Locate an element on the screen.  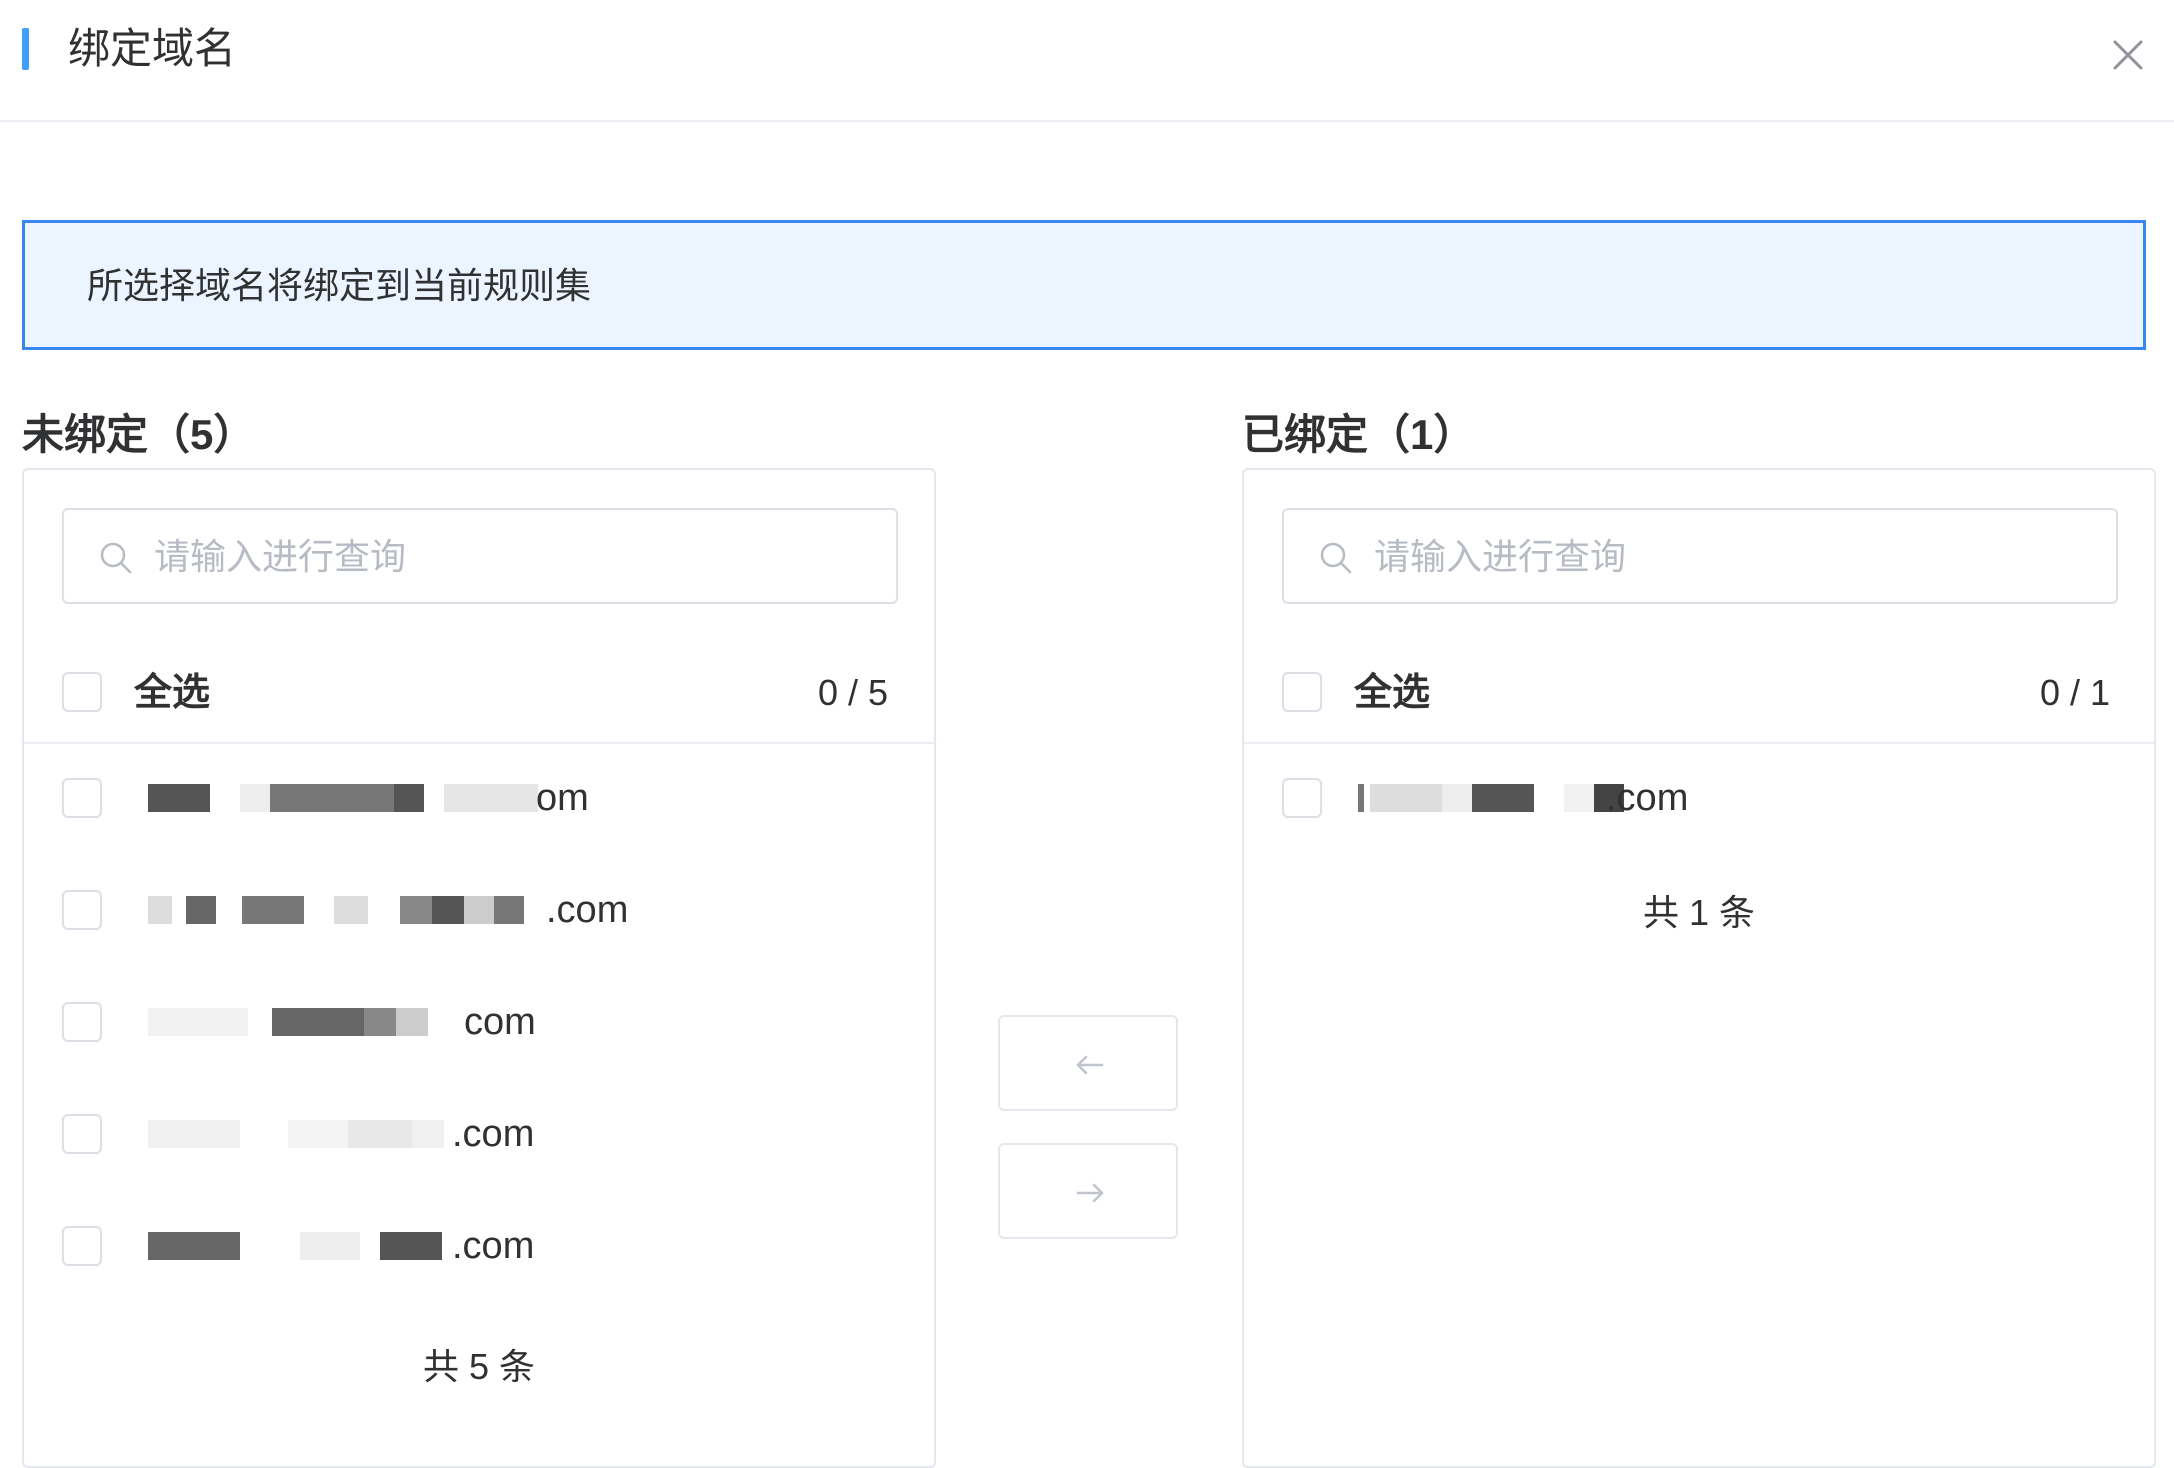
title-accent-bar is located at coordinates (25, 49).